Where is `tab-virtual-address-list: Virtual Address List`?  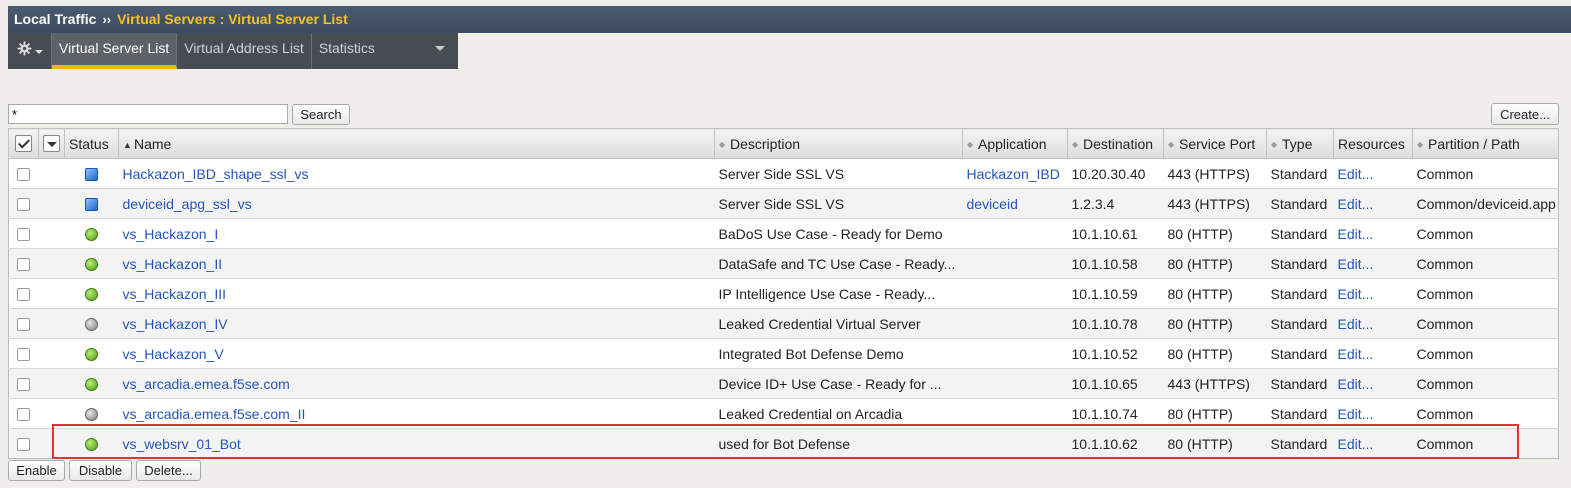
tab-virtual-address-list: Virtual Address List is located at coordinates (244, 51).